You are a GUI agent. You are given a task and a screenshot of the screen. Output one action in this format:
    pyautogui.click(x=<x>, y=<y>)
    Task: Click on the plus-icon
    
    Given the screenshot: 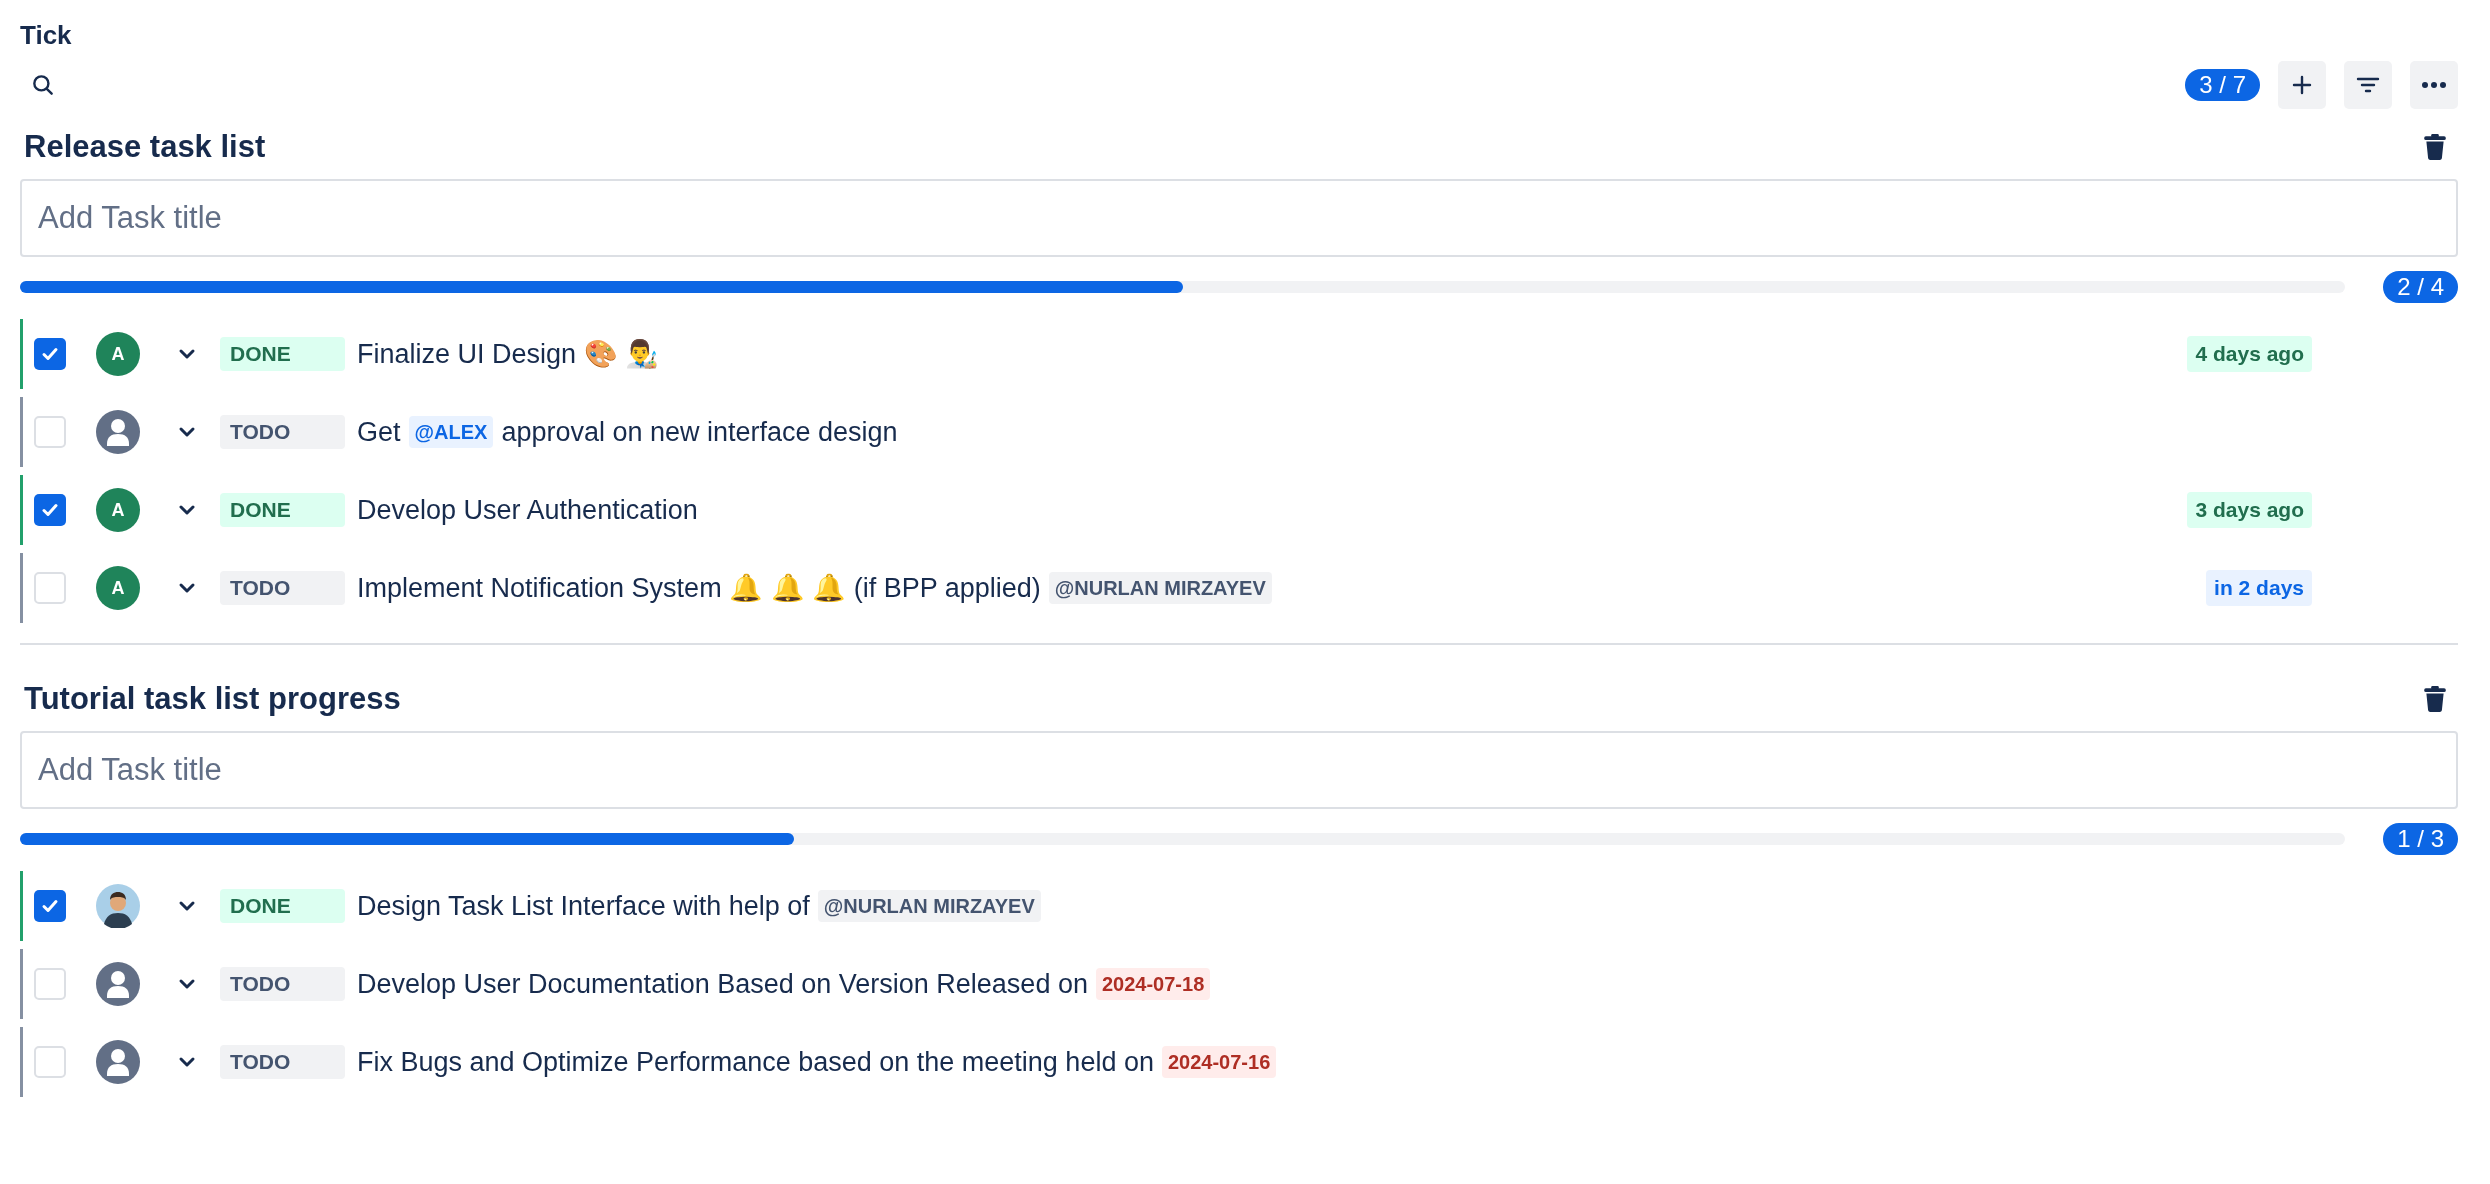 What is the action you would take?
    pyautogui.click(x=2302, y=85)
    